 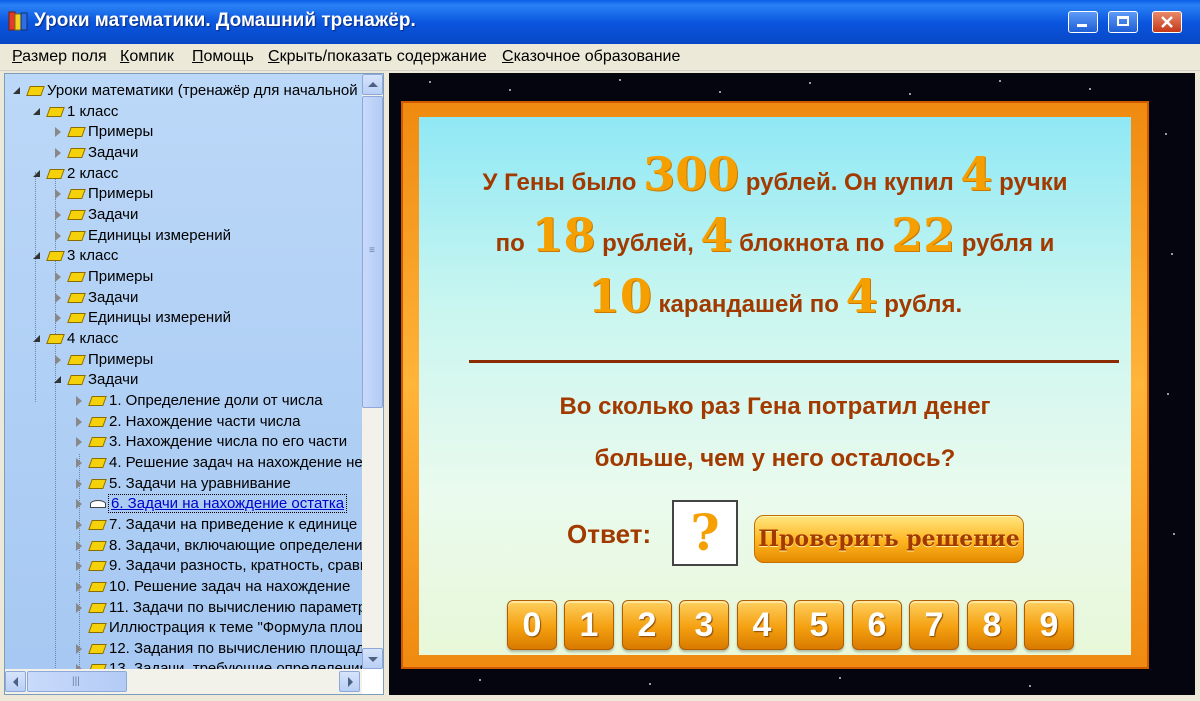 I want to click on tree-item-grade-2-examples: Примеры, so click(x=103, y=193).